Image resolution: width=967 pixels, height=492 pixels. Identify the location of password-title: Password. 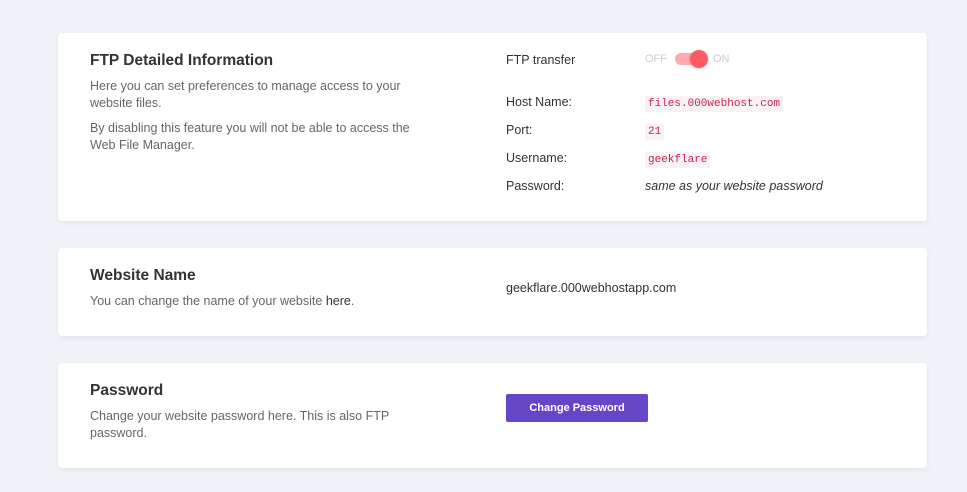
(127, 390).